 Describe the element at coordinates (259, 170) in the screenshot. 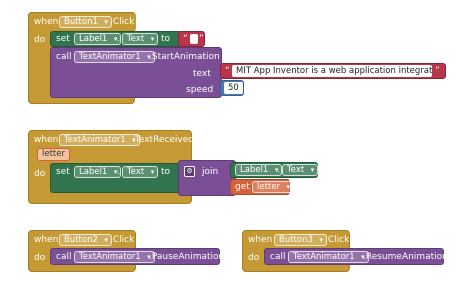

I see `getter-target-dropdown: Label1 ▾` at that location.